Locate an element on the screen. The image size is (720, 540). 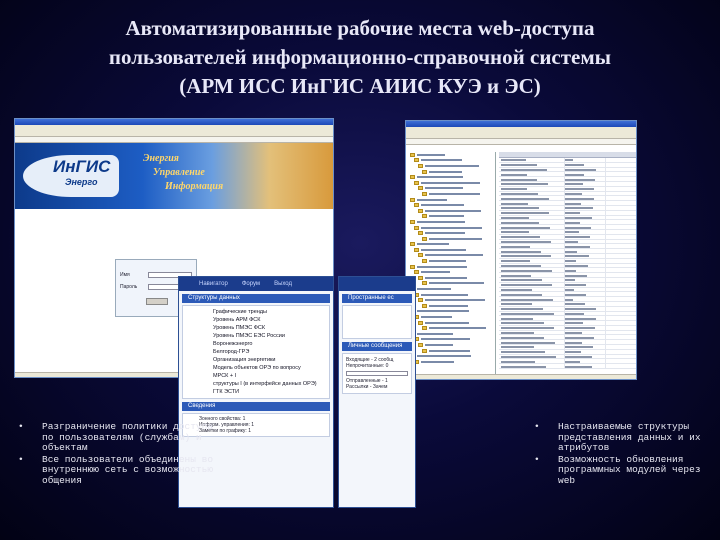
login-submit-button is located at coordinates (157, 301).